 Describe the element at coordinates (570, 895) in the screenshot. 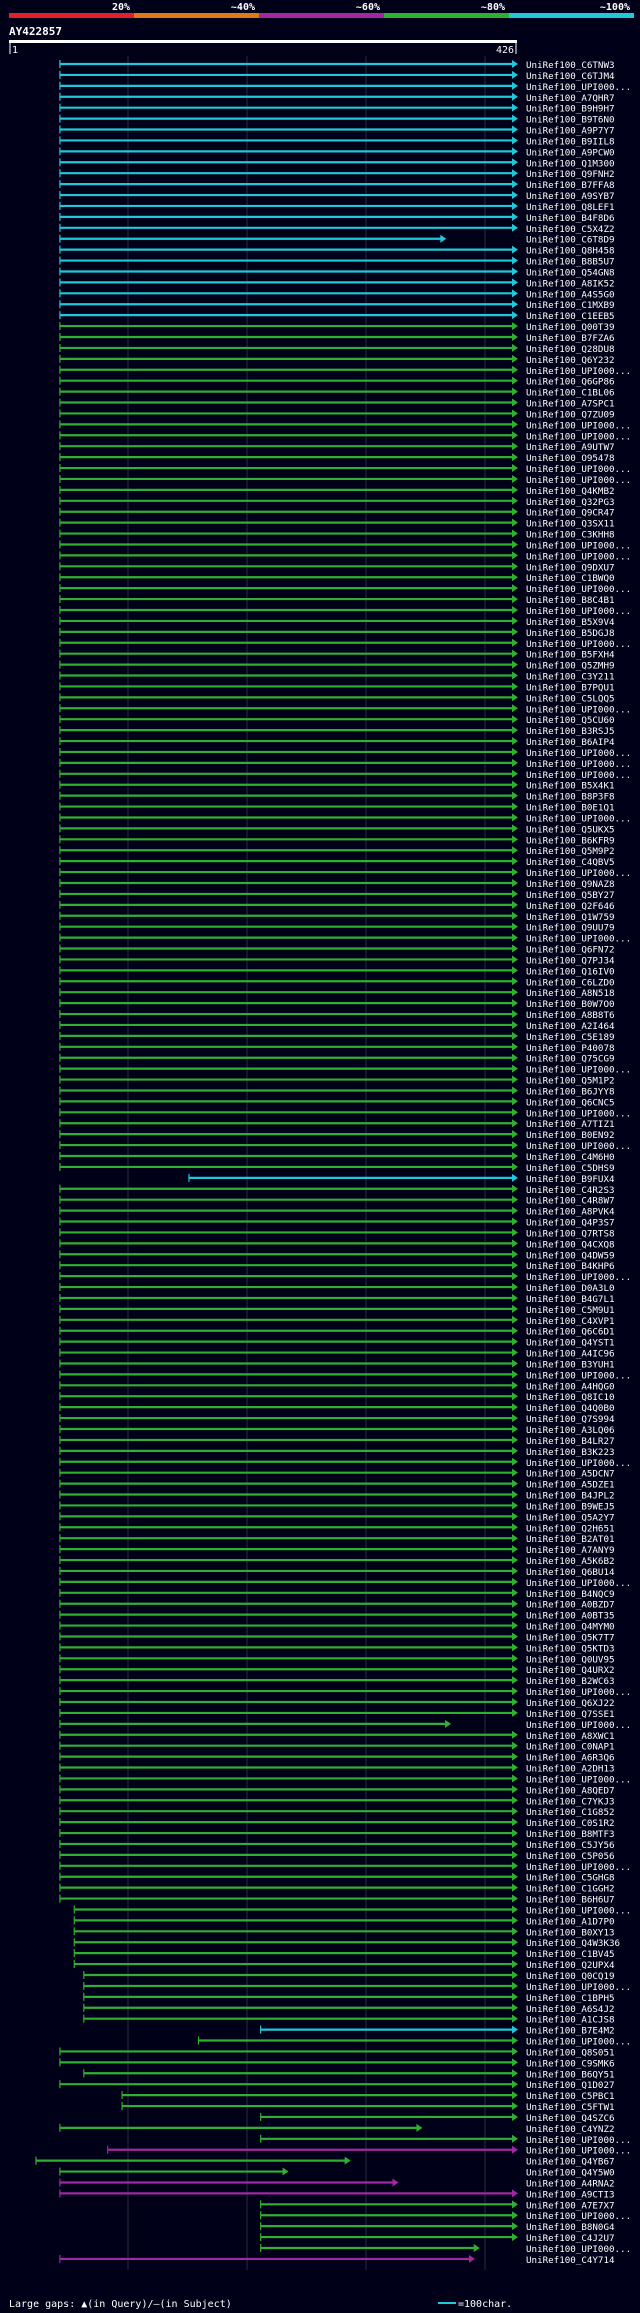

I see `hit-label: UniRef100_Q5BY27` at that location.